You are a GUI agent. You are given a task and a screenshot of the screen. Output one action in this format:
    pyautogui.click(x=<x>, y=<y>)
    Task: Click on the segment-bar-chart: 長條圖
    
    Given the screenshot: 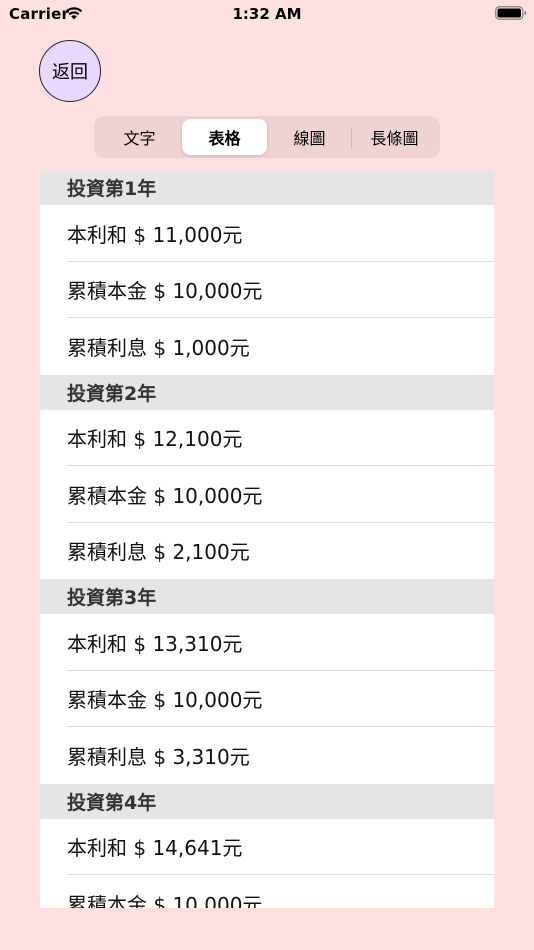 What is the action you would take?
    pyautogui.click(x=394, y=137)
    